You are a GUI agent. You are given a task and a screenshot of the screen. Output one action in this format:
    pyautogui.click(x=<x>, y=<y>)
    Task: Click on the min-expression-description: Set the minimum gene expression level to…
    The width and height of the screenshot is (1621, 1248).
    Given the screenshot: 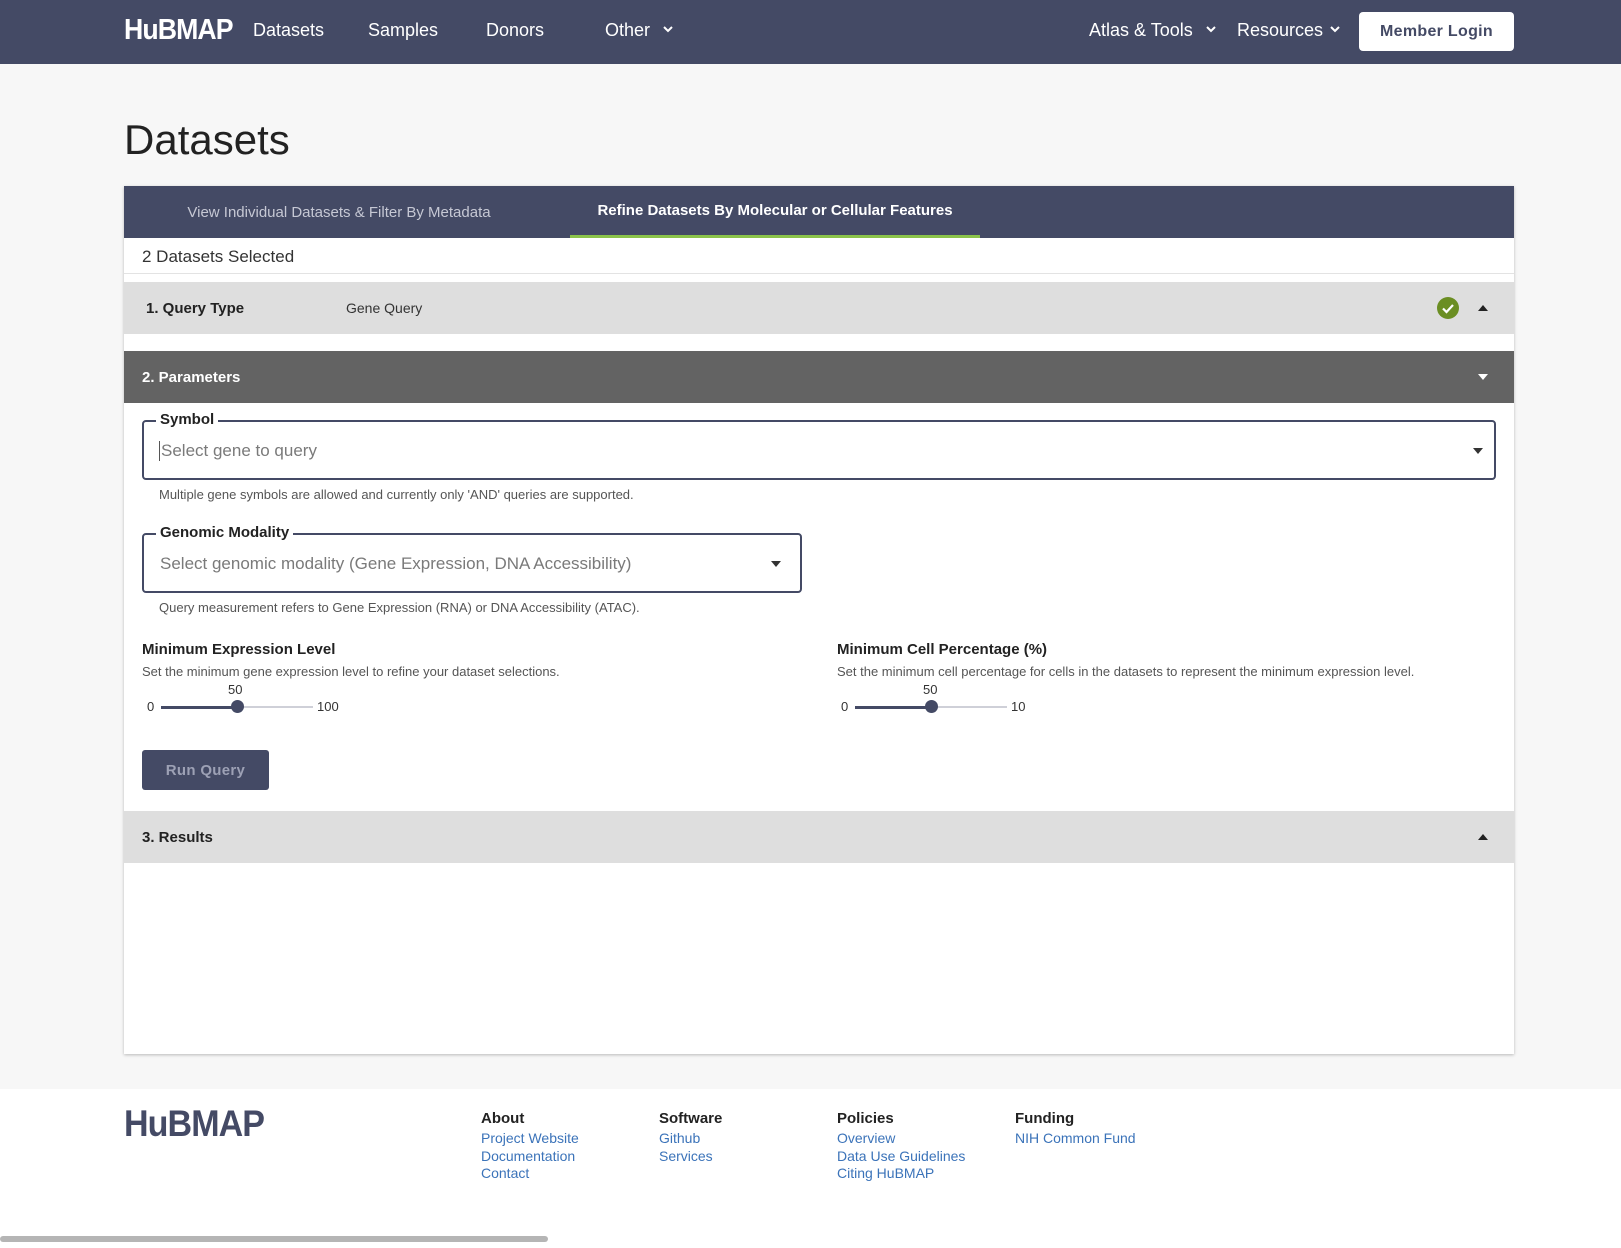 What is the action you would take?
    pyautogui.click(x=351, y=671)
    